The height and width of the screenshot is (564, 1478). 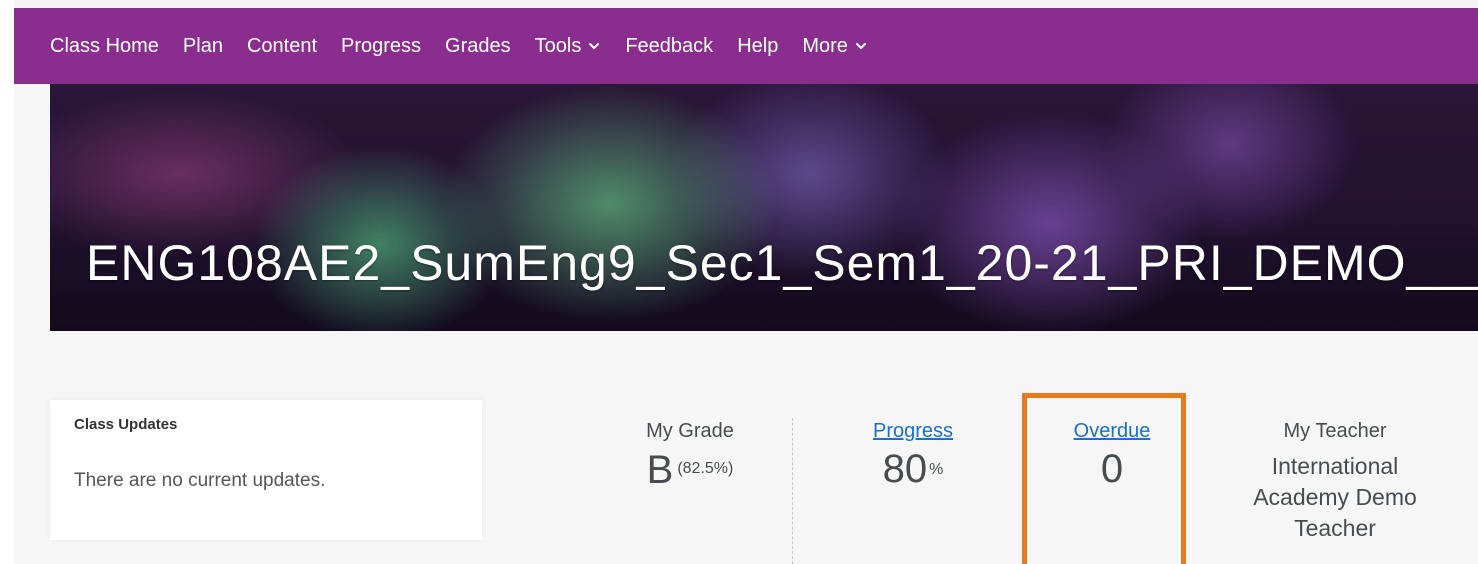 What do you see at coordinates (913, 431) in the screenshot?
I see `progress-link: Progress` at bounding box center [913, 431].